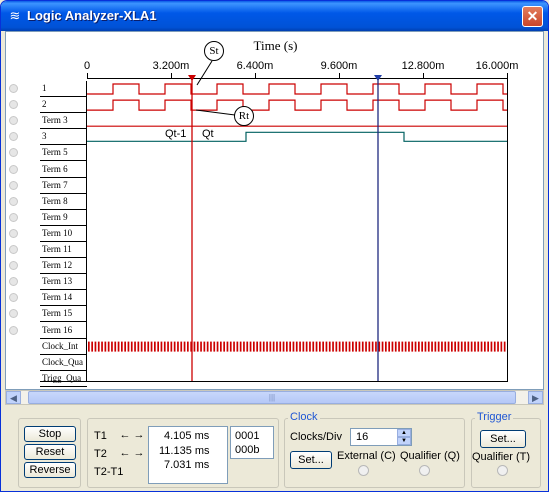 This screenshot has width=549, height=492. Describe the element at coordinates (214, 51) in the screenshot. I see `st-annotation: St` at that location.